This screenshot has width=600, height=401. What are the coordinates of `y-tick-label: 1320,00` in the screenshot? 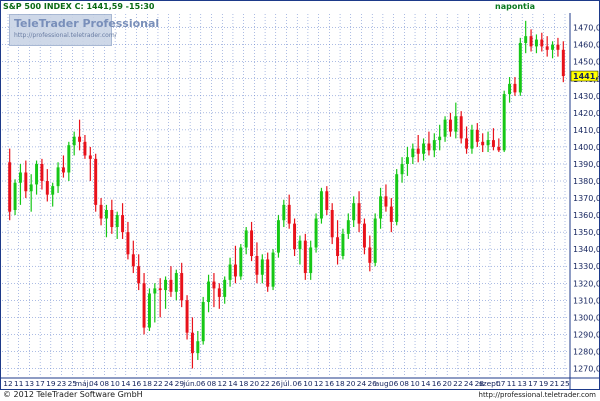 It's located at (586, 283).